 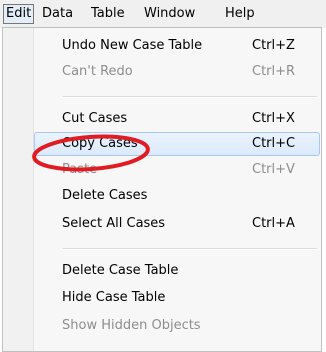 I want to click on menu-item-shortcut: Ctrl+Z, so click(x=273, y=45).